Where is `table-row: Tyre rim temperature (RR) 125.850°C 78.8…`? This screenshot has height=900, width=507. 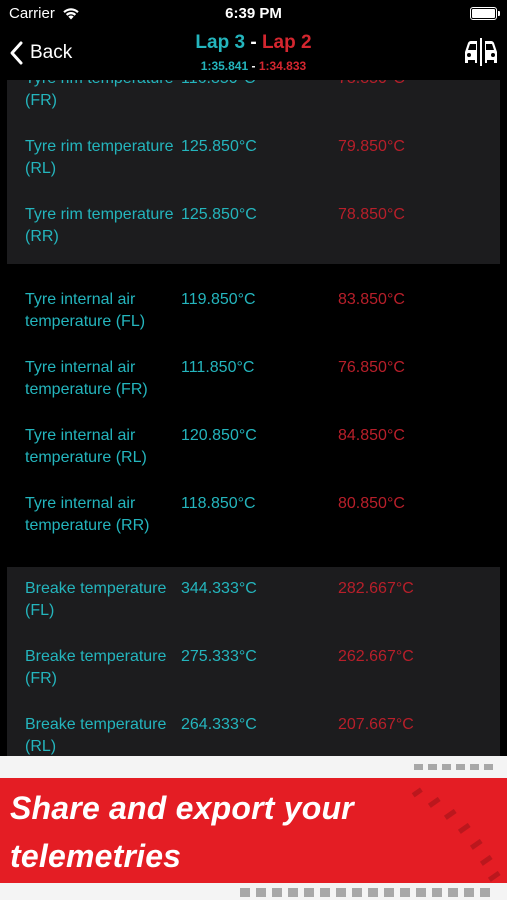
table-row: Tyre rim temperature (RR) 125.850°C 78.8… is located at coordinates (253, 227).